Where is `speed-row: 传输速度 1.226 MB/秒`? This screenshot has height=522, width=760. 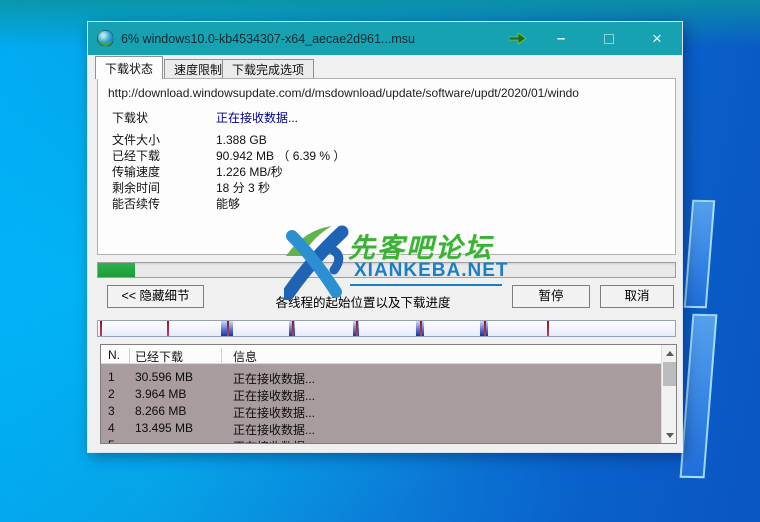 speed-row: 传输速度 1.226 MB/秒 is located at coordinates (392, 171).